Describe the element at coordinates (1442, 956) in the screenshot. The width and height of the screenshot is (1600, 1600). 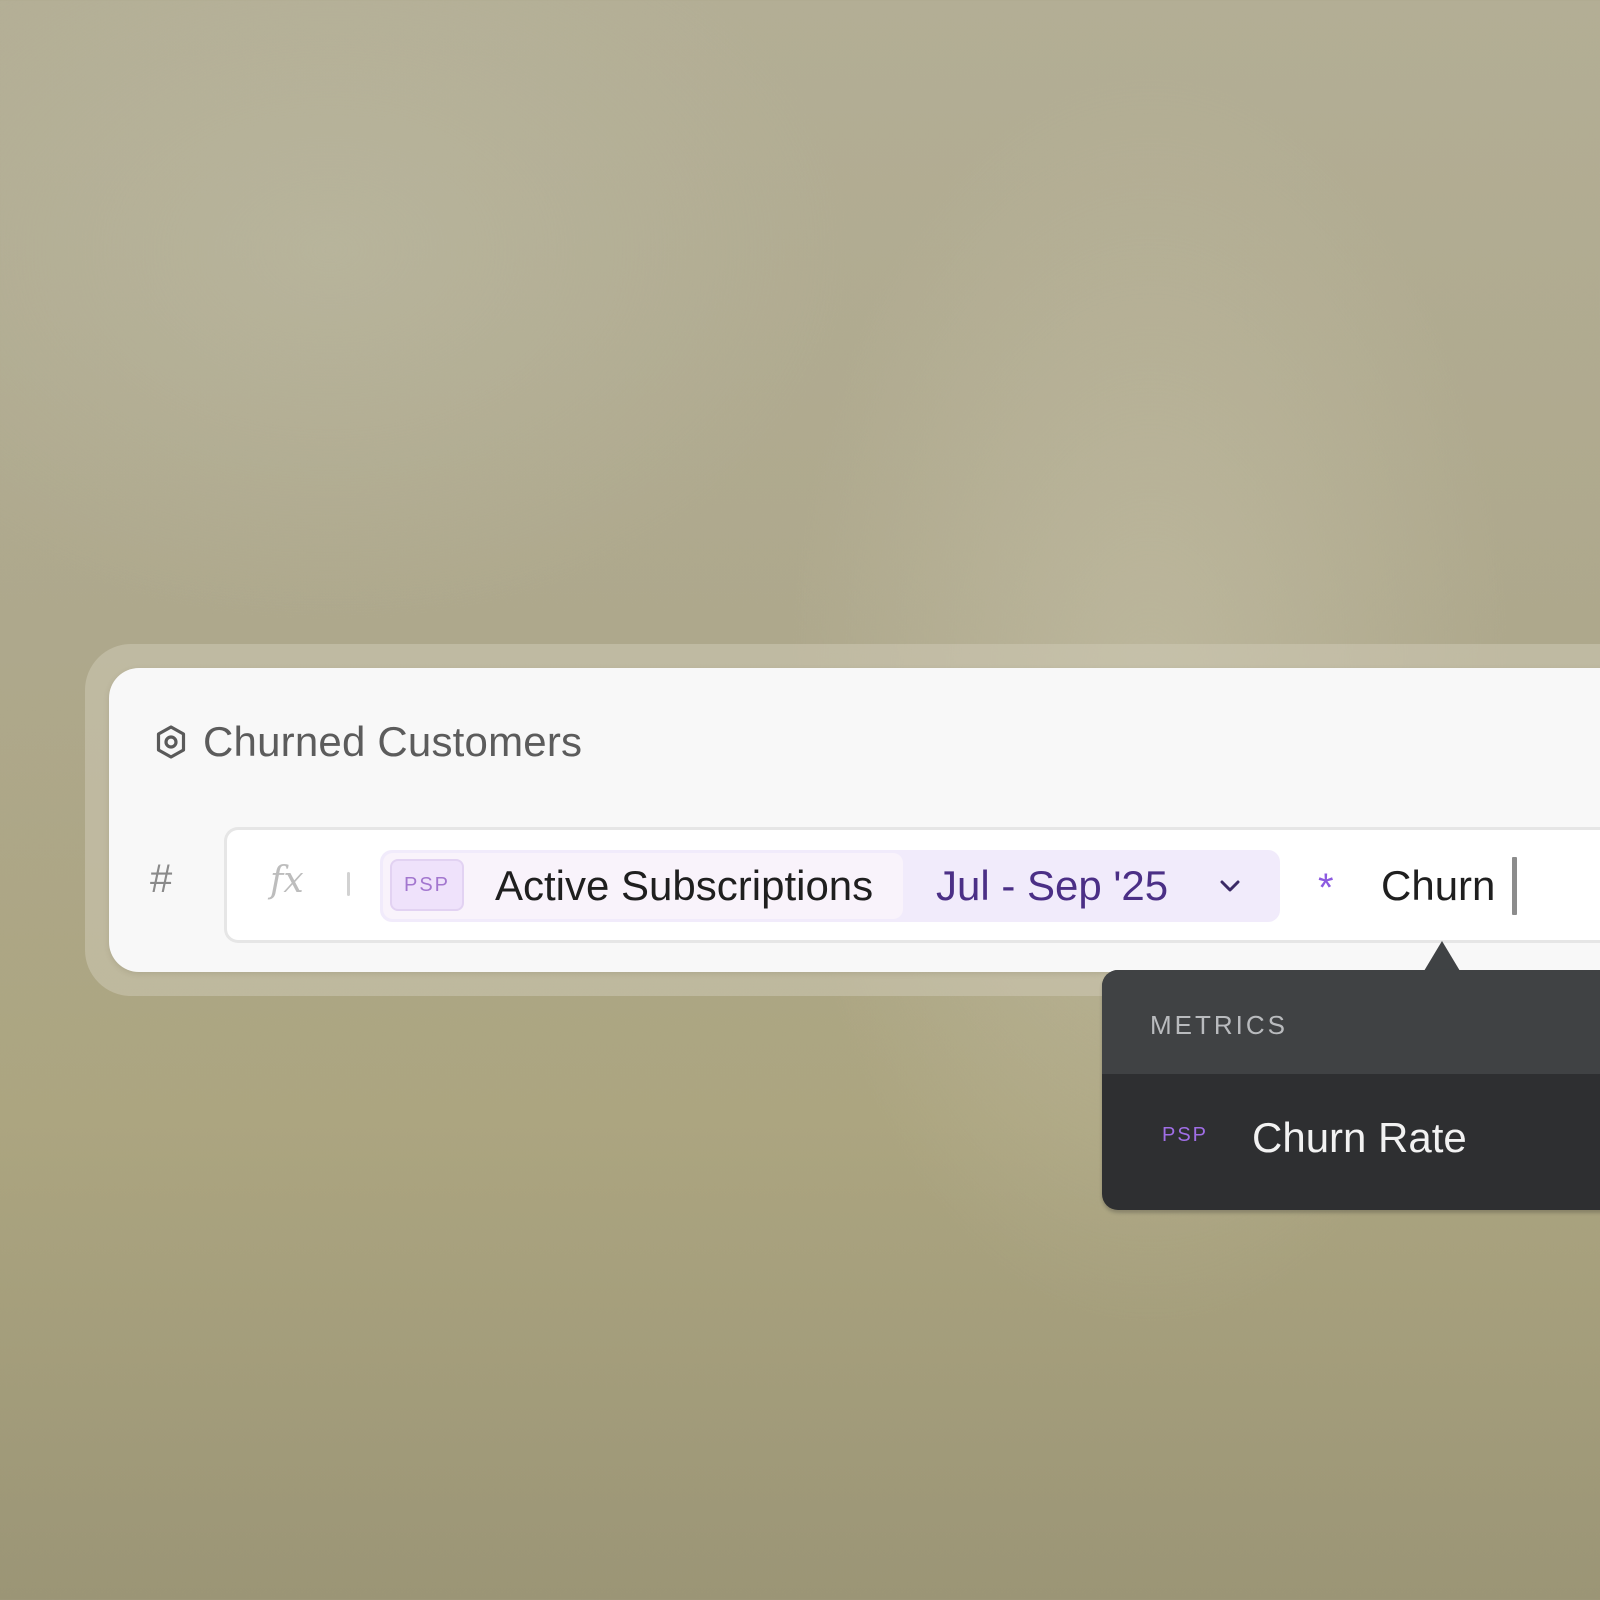
I see `dropdown-pointer` at that location.